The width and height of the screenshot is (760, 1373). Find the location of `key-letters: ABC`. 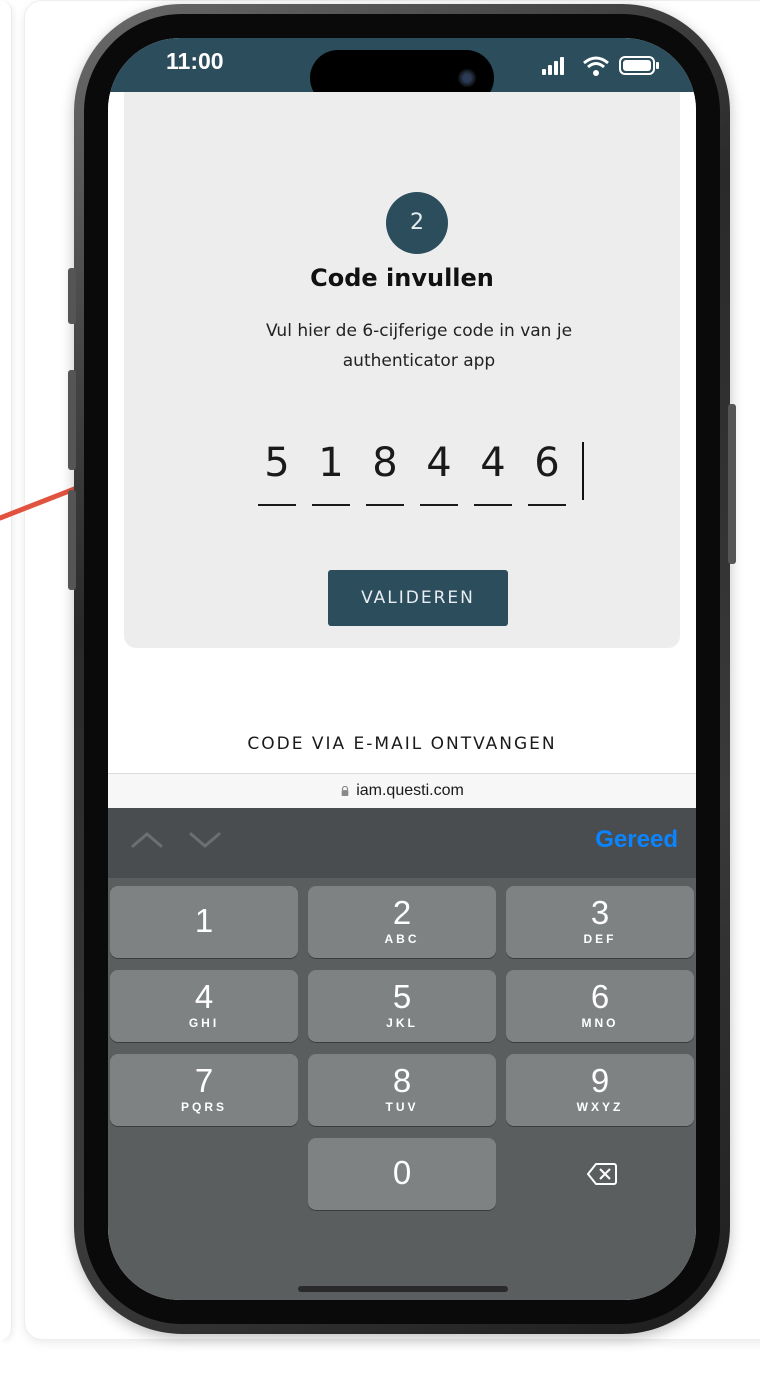

key-letters: ABC is located at coordinates (402, 939).